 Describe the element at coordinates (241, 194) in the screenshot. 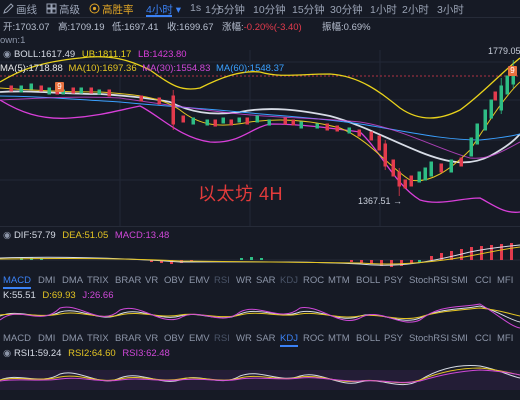

I see `chart-watermark: 以太坊 4H` at that location.